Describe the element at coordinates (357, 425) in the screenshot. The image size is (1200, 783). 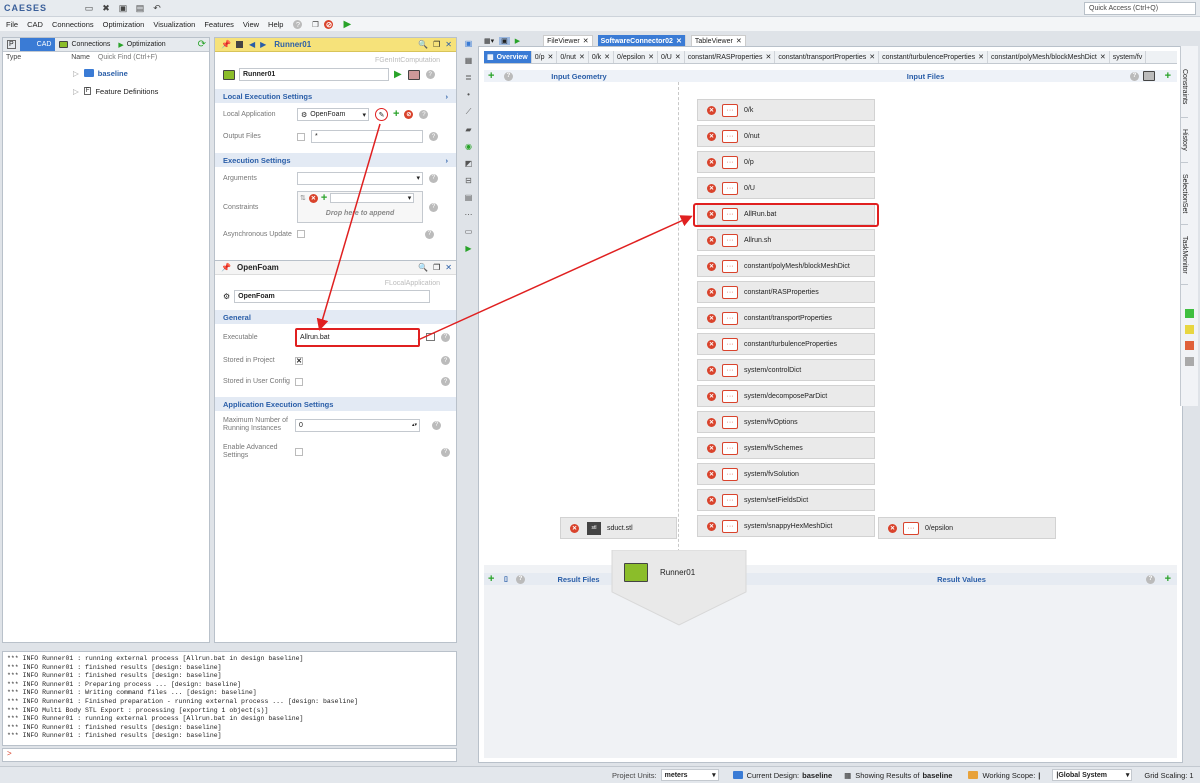
I see `max-instances-spinner: 0 ▴▾` at that location.